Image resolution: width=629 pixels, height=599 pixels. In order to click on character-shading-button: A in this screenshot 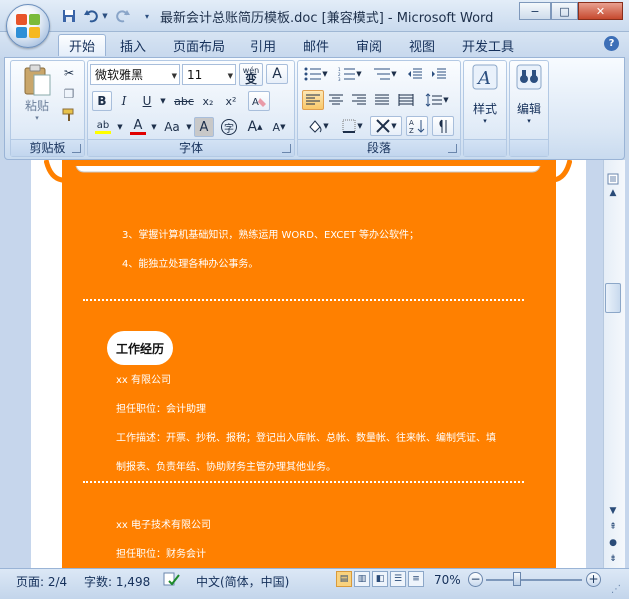, I will do `click(204, 127)`.